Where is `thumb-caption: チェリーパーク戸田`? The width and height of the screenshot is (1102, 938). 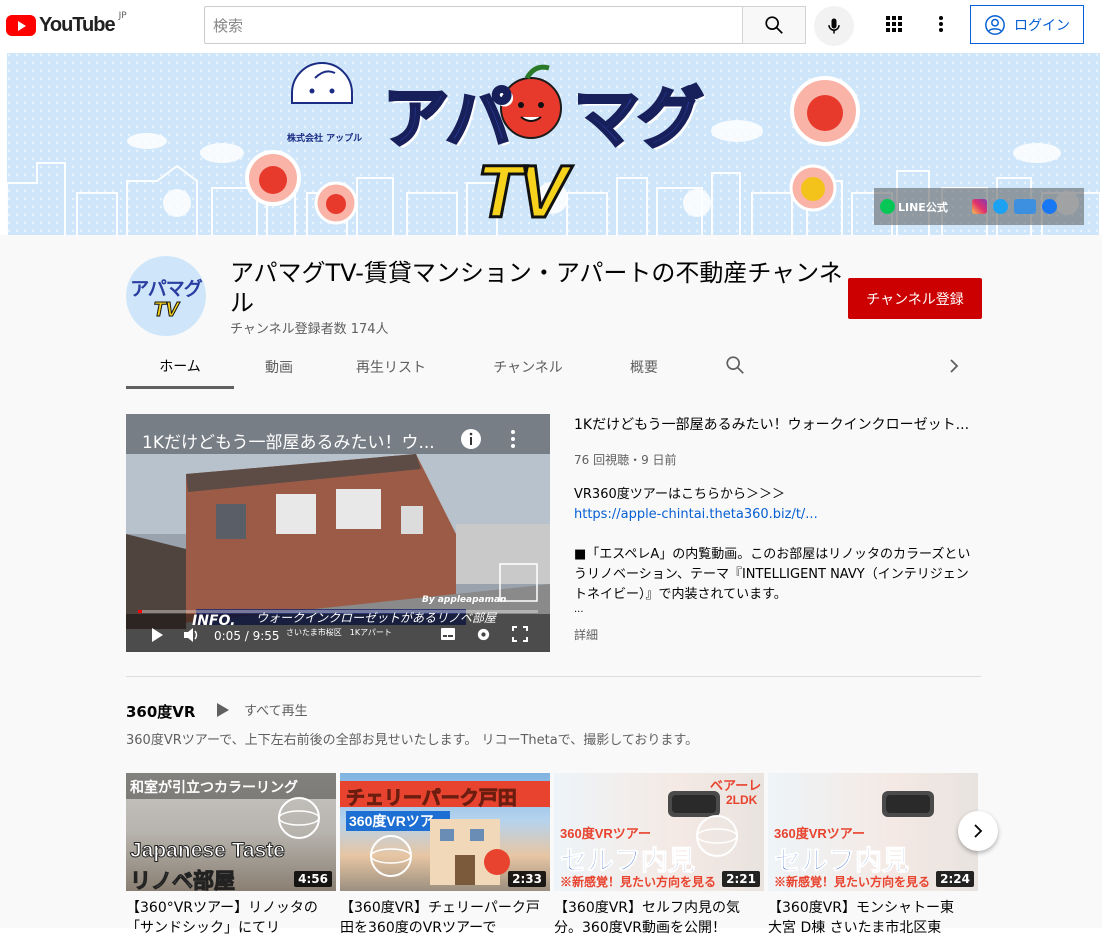 thumb-caption: チェリーパーク戸田 is located at coordinates (432, 799).